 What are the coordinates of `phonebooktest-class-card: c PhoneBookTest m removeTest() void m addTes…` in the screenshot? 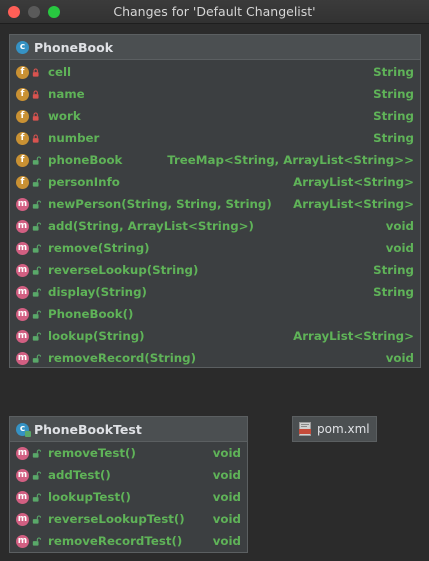 It's located at (128, 484).